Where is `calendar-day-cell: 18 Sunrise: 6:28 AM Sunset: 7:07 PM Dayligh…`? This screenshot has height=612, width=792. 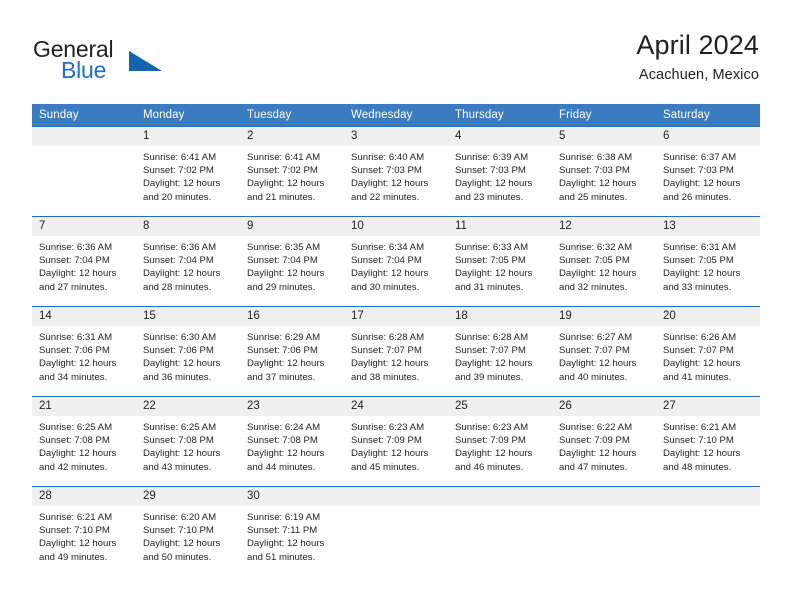 calendar-day-cell: 18 Sunrise: 6:28 AM Sunset: 7:07 PM Dayligh… is located at coordinates (500, 351).